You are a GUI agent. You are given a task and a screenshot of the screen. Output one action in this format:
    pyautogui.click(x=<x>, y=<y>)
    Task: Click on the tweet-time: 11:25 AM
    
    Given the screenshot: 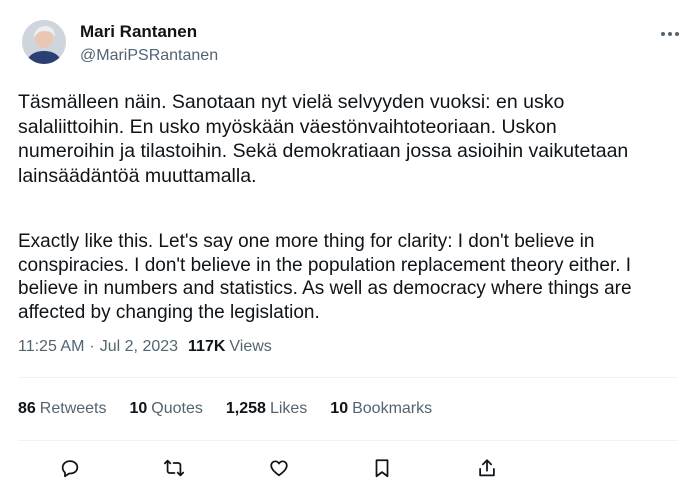 What is the action you would take?
    pyautogui.click(x=51, y=347)
    